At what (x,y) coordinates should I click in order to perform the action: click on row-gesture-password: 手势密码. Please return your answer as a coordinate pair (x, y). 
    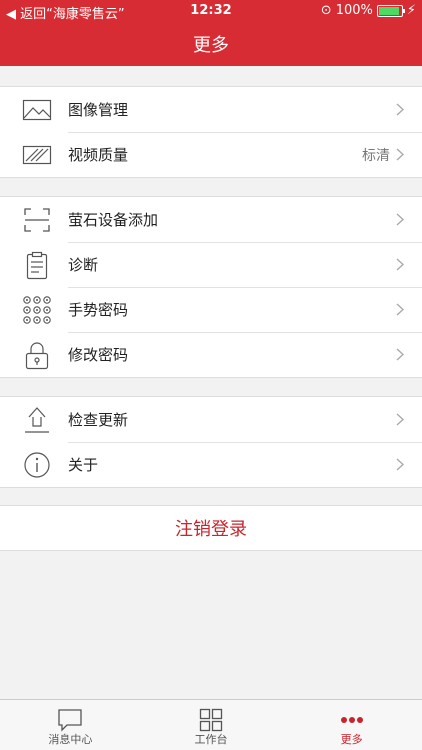
    Looking at the image, I should click on (211, 309).